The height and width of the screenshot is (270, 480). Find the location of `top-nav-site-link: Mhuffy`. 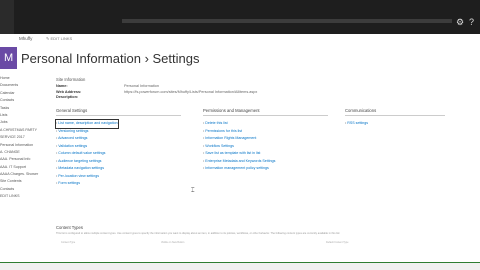

top-nav-site-link: Mhuffy is located at coordinates (25, 38).